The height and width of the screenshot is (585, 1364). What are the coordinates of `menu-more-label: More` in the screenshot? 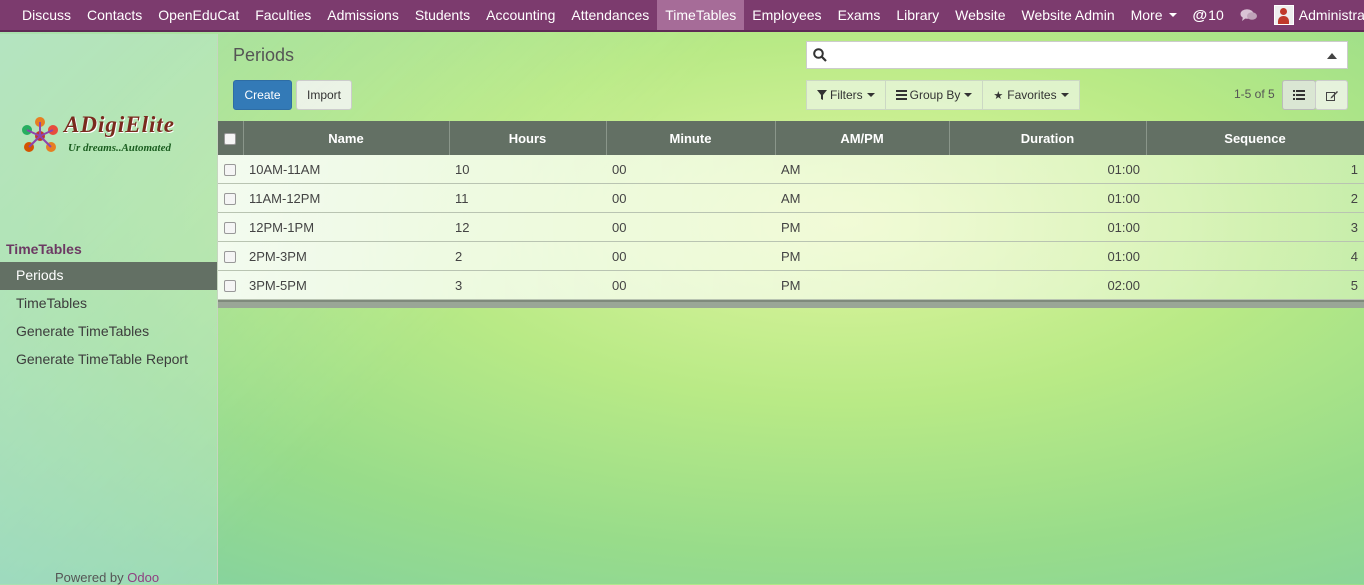 It's located at (1146, 15).